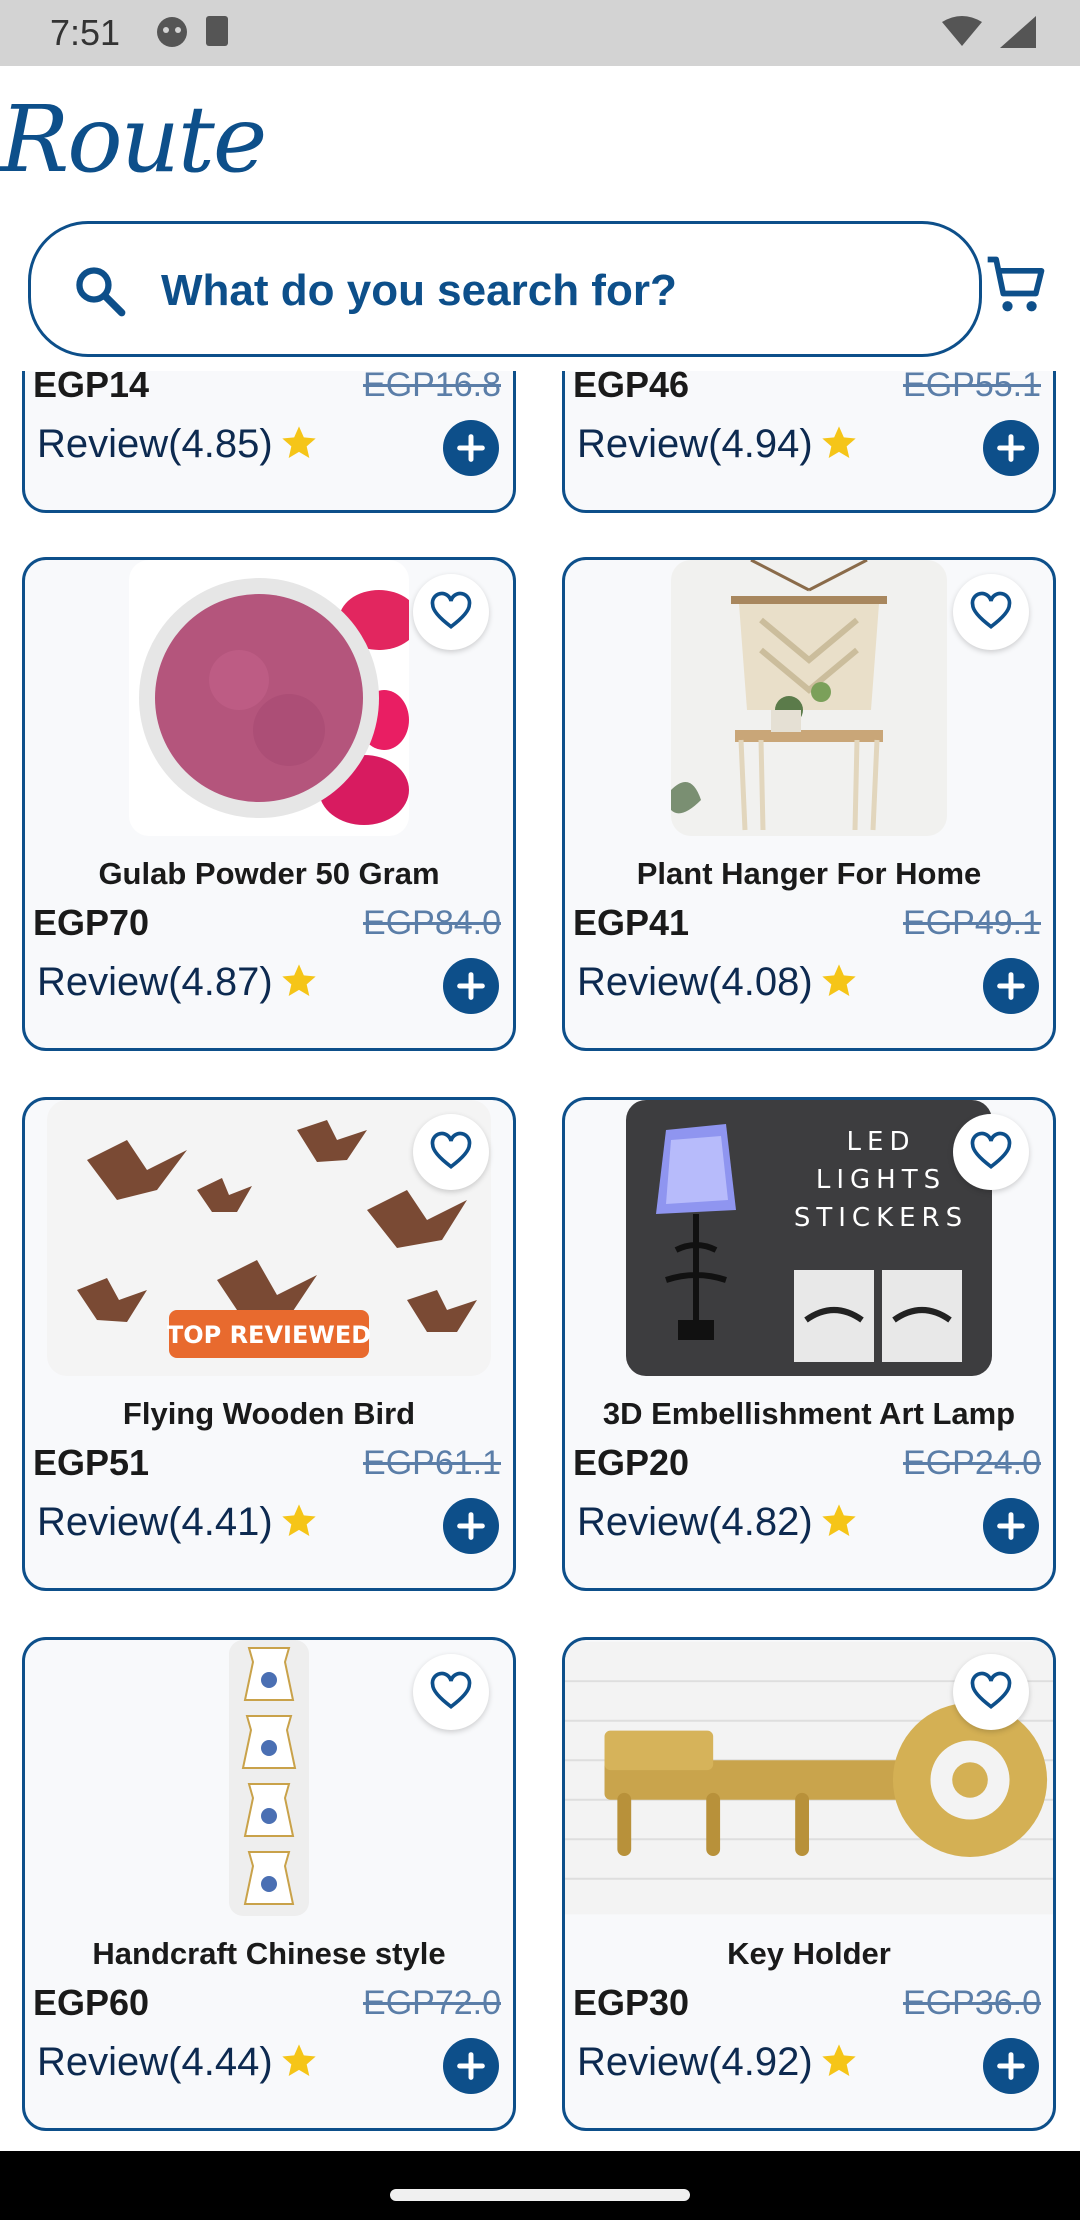 This screenshot has width=1080, height=2220. Describe the element at coordinates (133, 139) in the screenshot. I see `route-logo: Route` at that location.